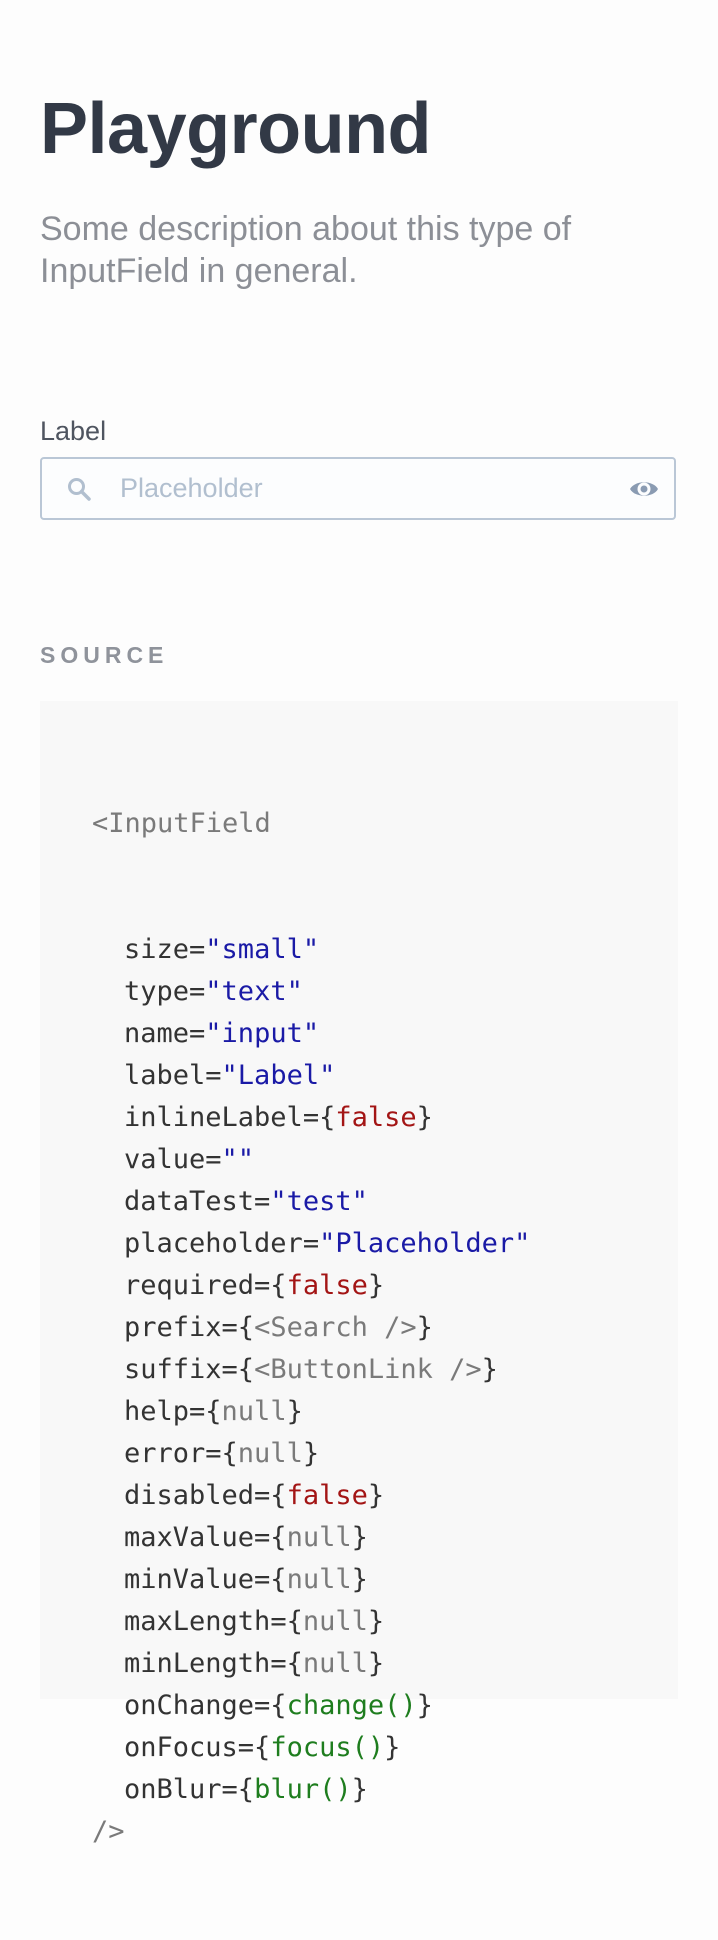  I want to click on code-prop-name: onBlur, so click(173, 1789).